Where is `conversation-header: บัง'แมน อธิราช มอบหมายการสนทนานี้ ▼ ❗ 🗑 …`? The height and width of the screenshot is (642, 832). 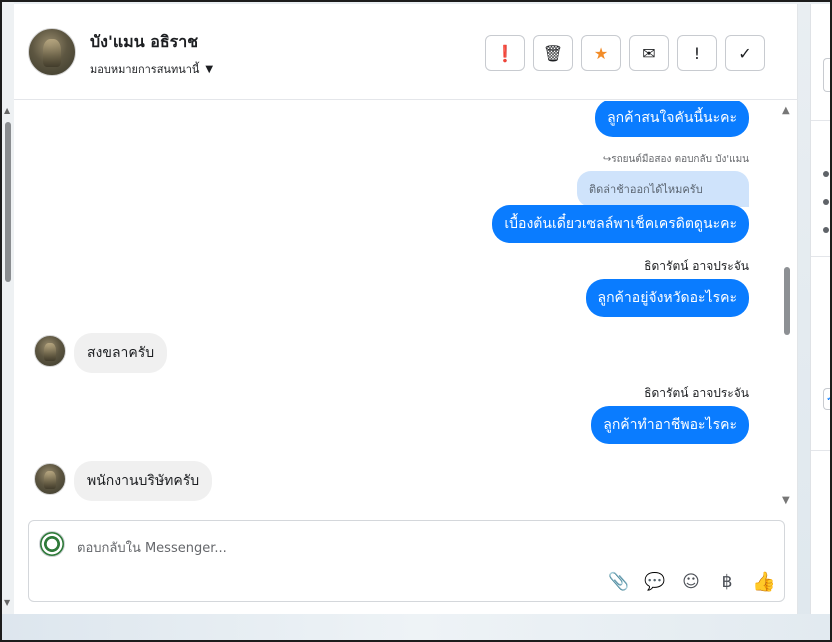
conversation-header: บัง'แมน อธิราช มอบหมายการสนทนานี้ ▼ ❗ 🗑 … is located at coordinates (406, 52).